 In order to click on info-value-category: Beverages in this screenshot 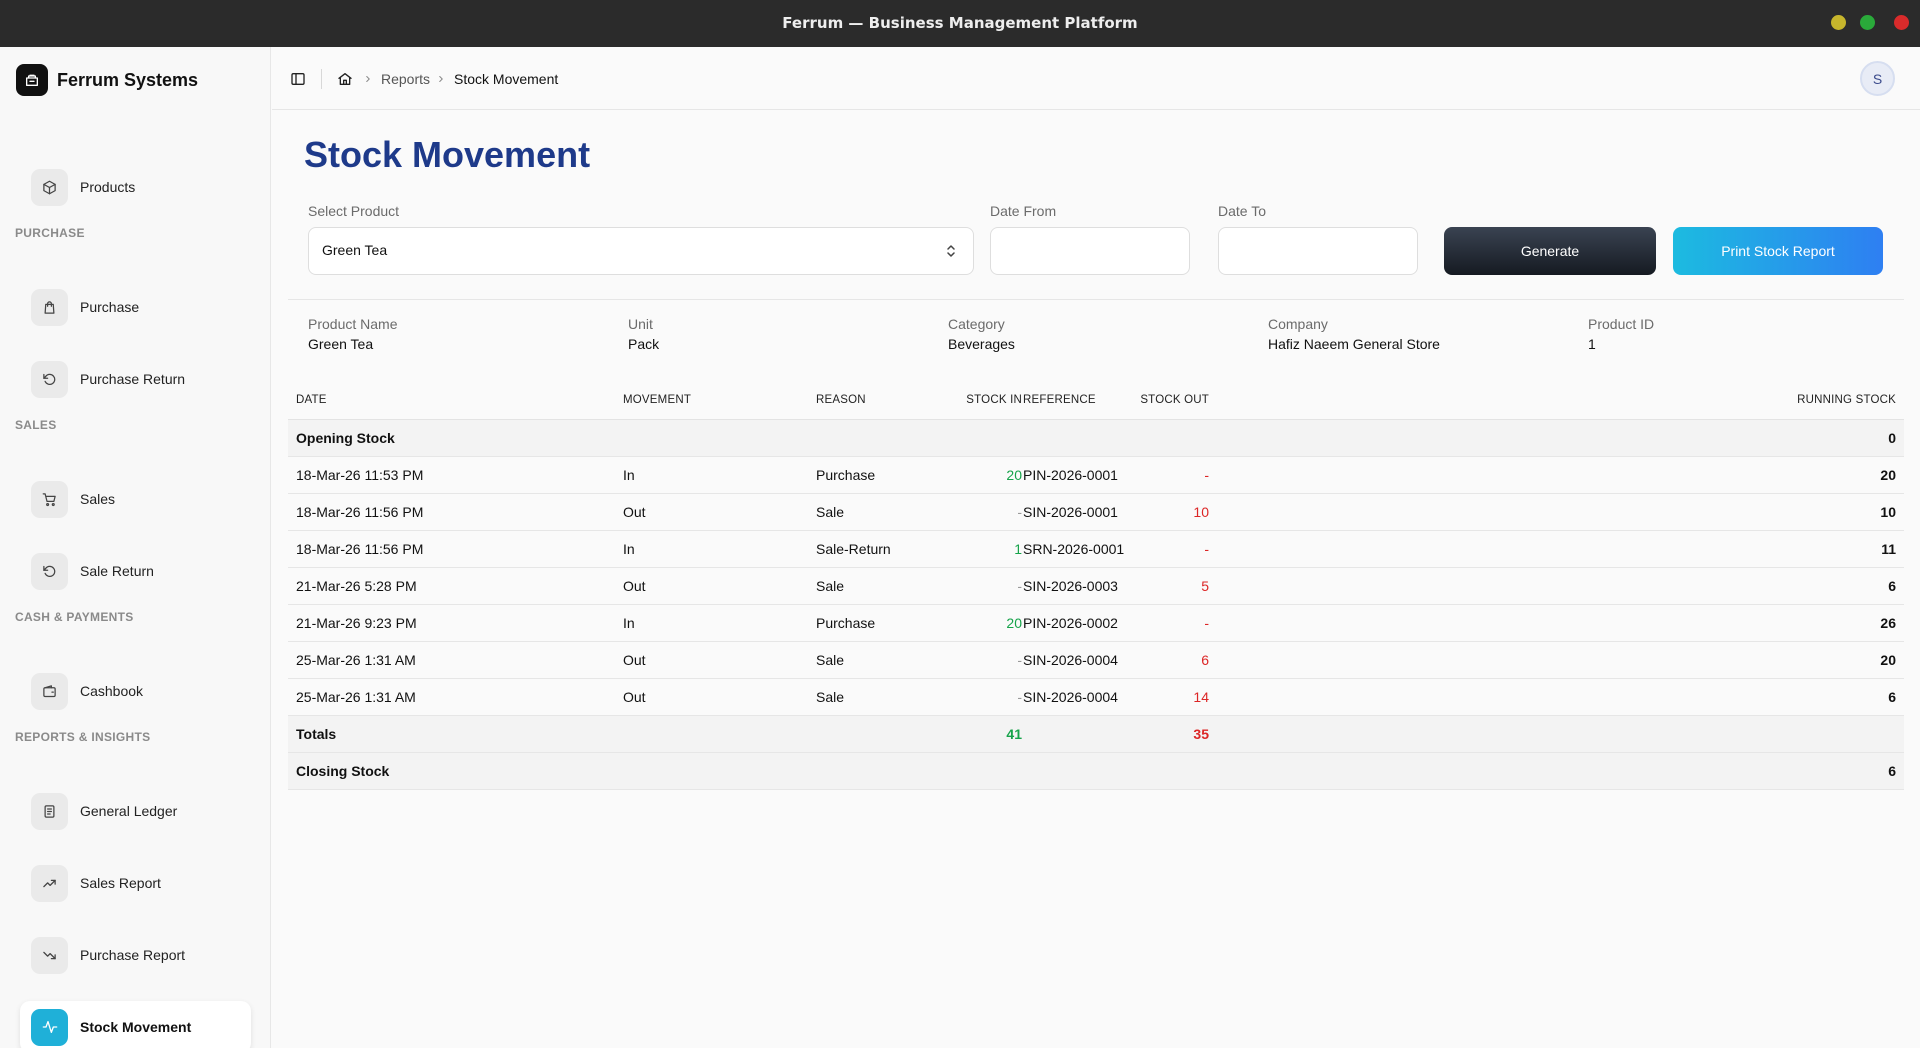, I will do `click(981, 344)`.